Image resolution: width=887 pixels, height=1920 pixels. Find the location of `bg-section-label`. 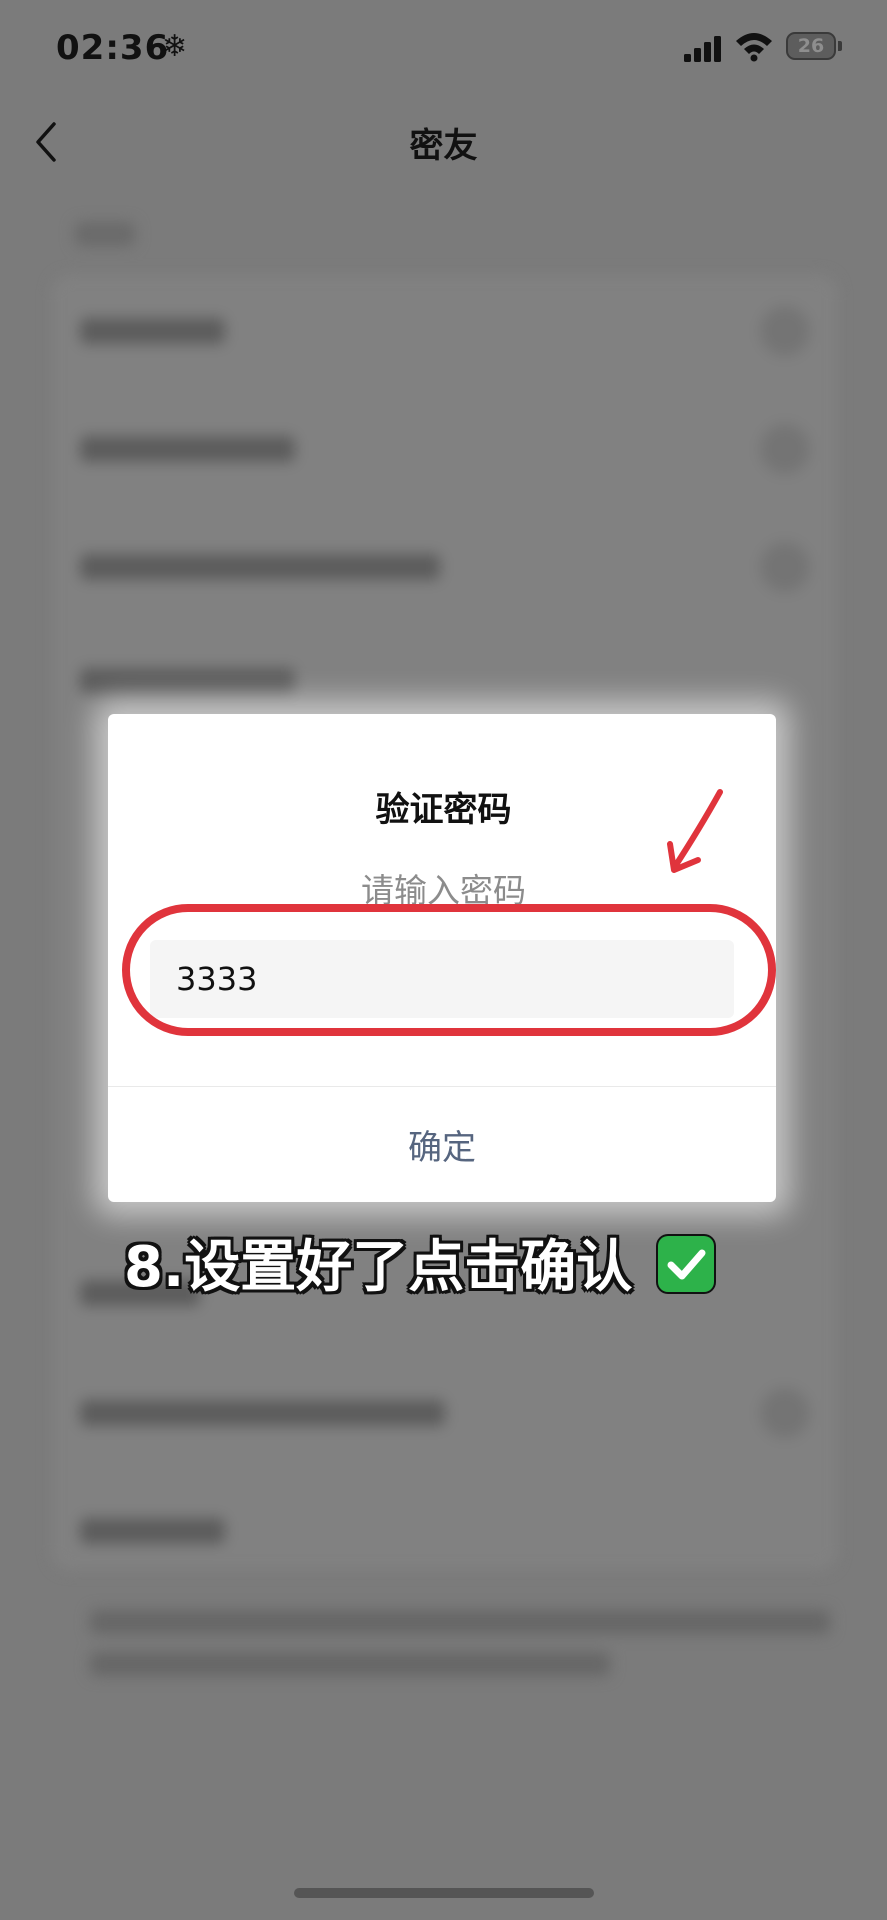

bg-section-label is located at coordinates (105, 234).